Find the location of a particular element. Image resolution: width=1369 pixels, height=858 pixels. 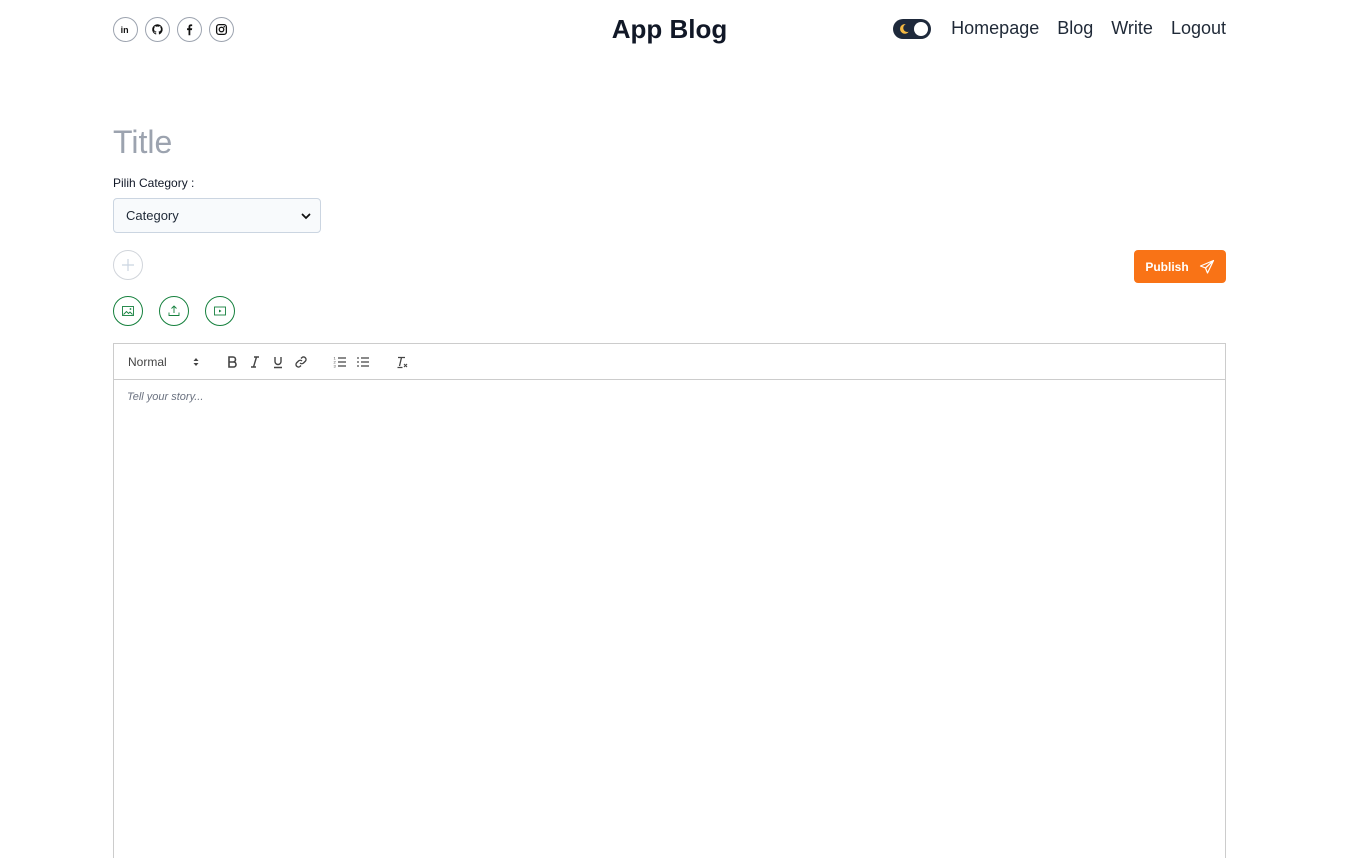

svg-text: 3 is located at coordinates (334, 365).